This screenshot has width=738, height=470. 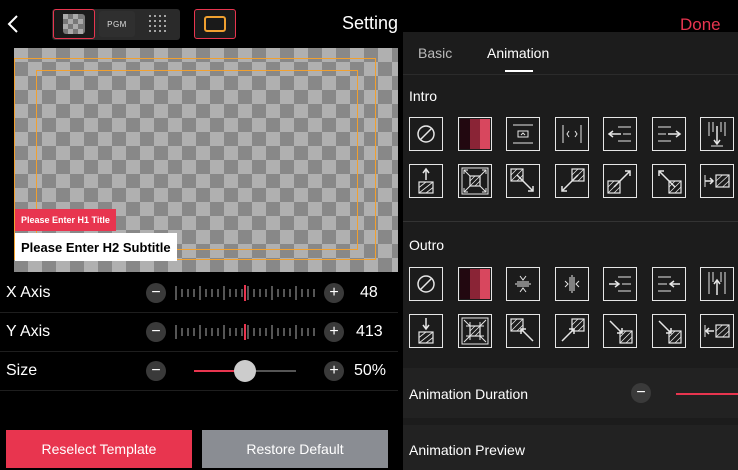 I want to click on duration-slider-track, so click(x=707, y=394).